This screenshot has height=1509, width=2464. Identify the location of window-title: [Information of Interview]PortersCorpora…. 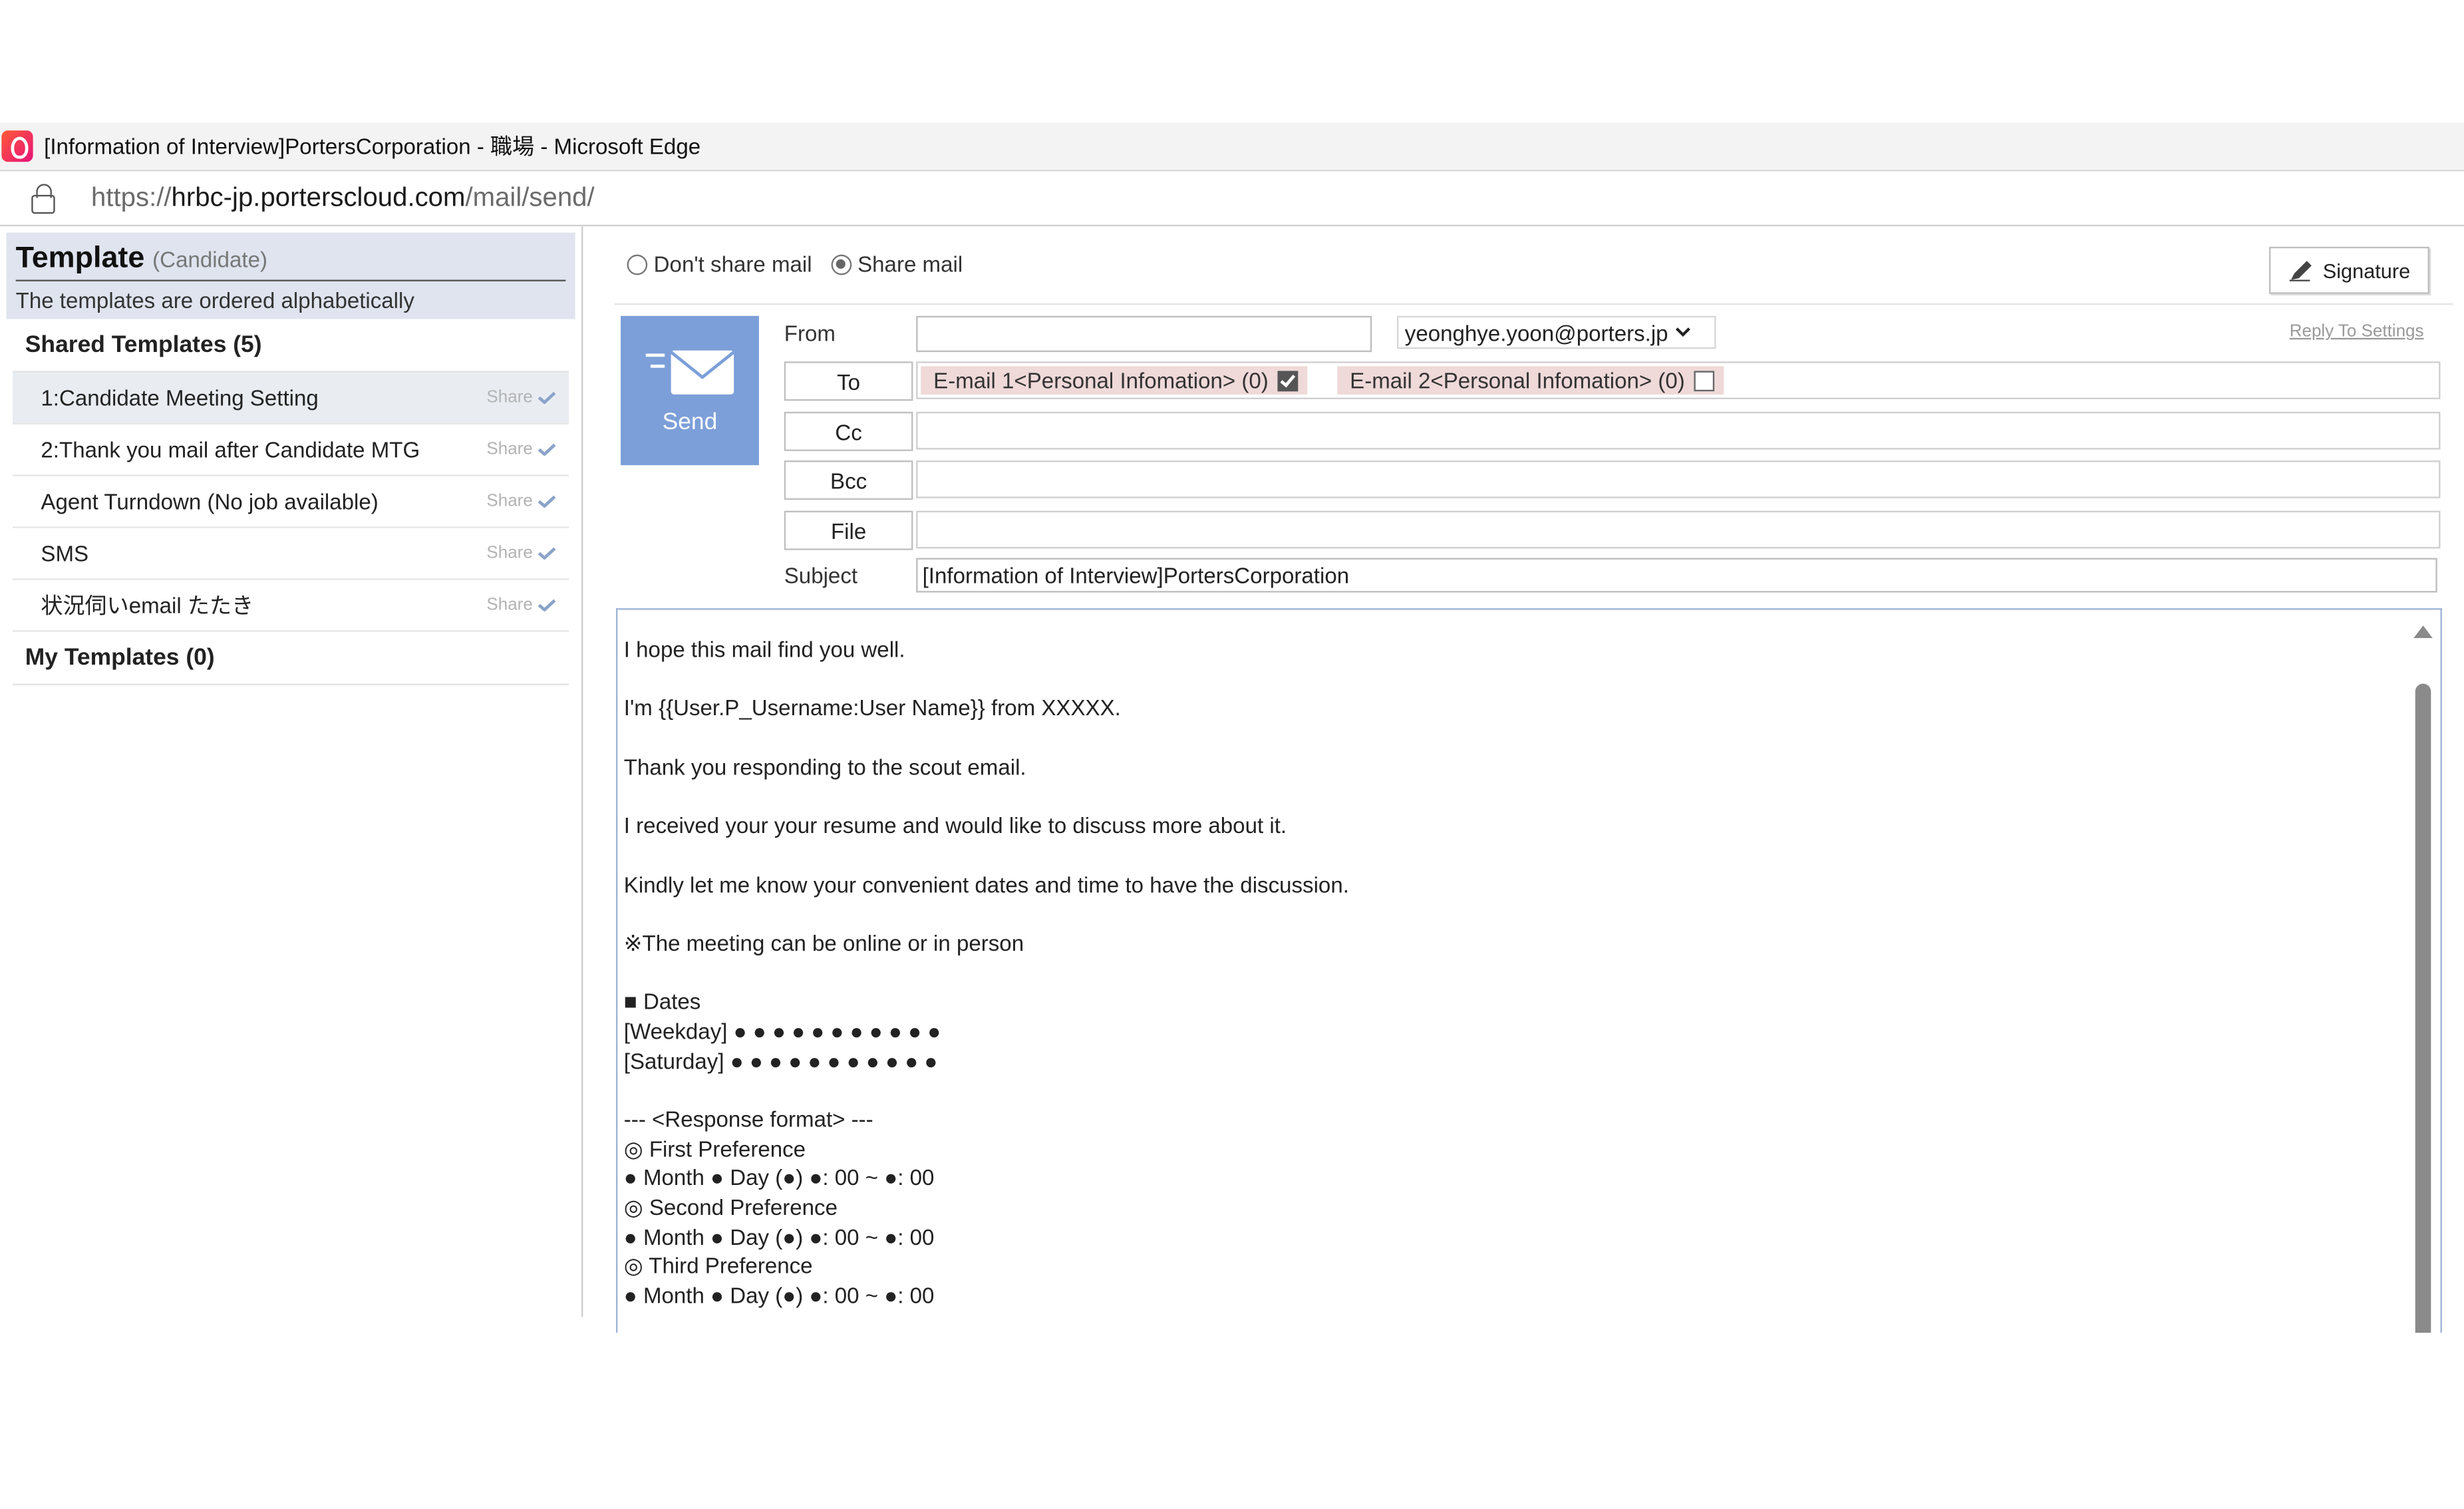
(373, 146).